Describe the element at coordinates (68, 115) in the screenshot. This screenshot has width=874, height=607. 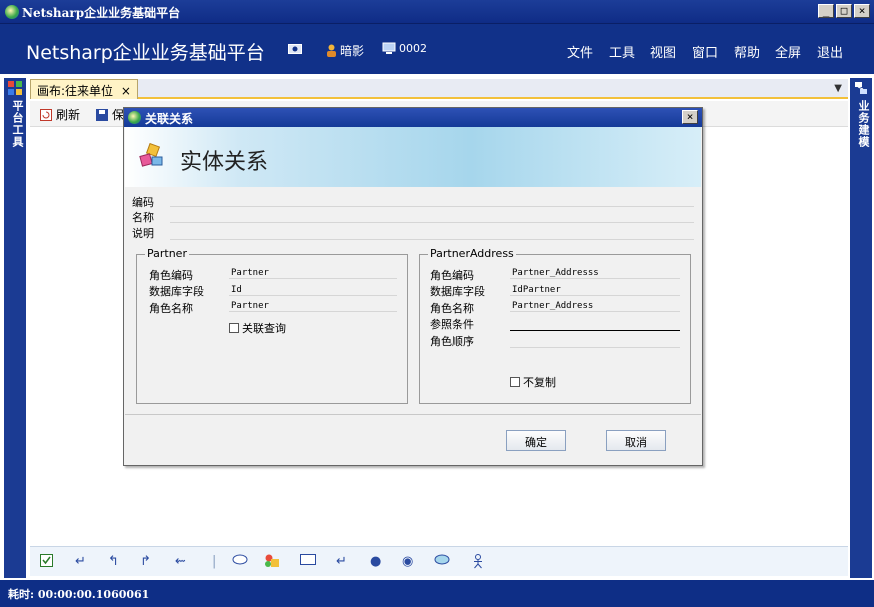
I see `refresh-label: 刷新` at that location.